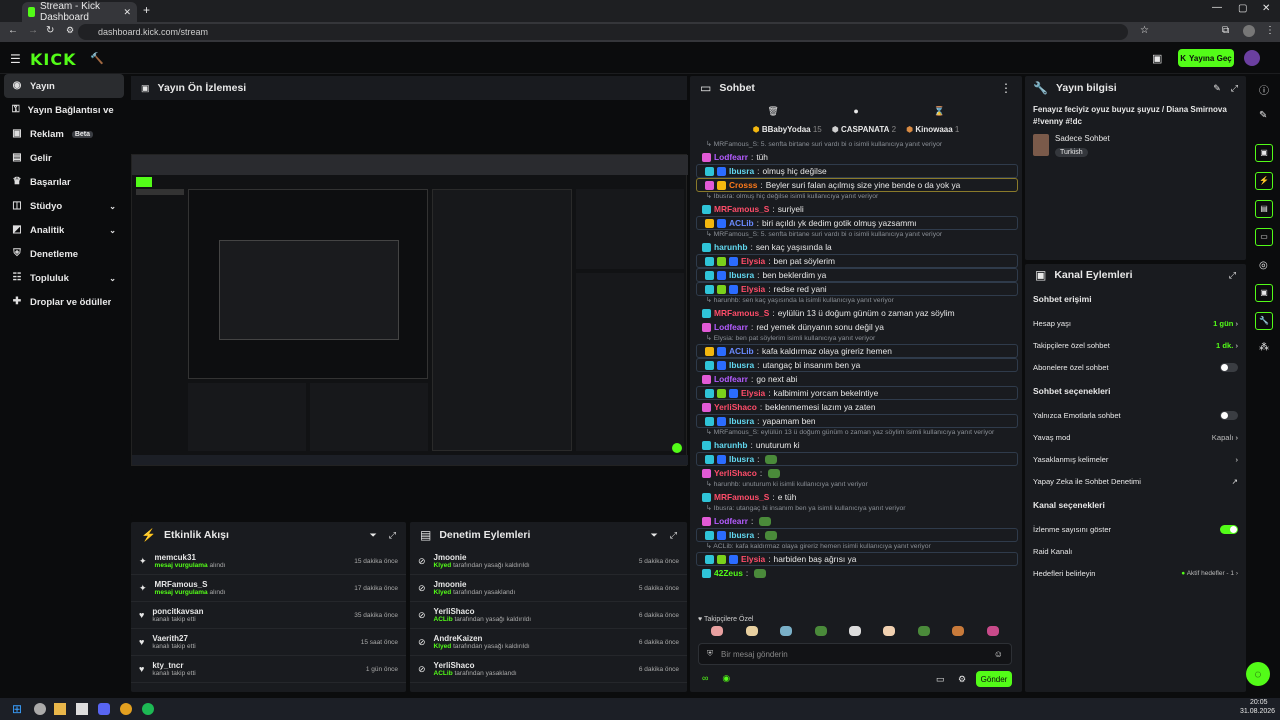 The width and height of the screenshot is (1280, 720). What do you see at coordinates (1264, 347) in the screenshot?
I see `rail-more-icon: ⁂` at bounding box center [1264, 347].